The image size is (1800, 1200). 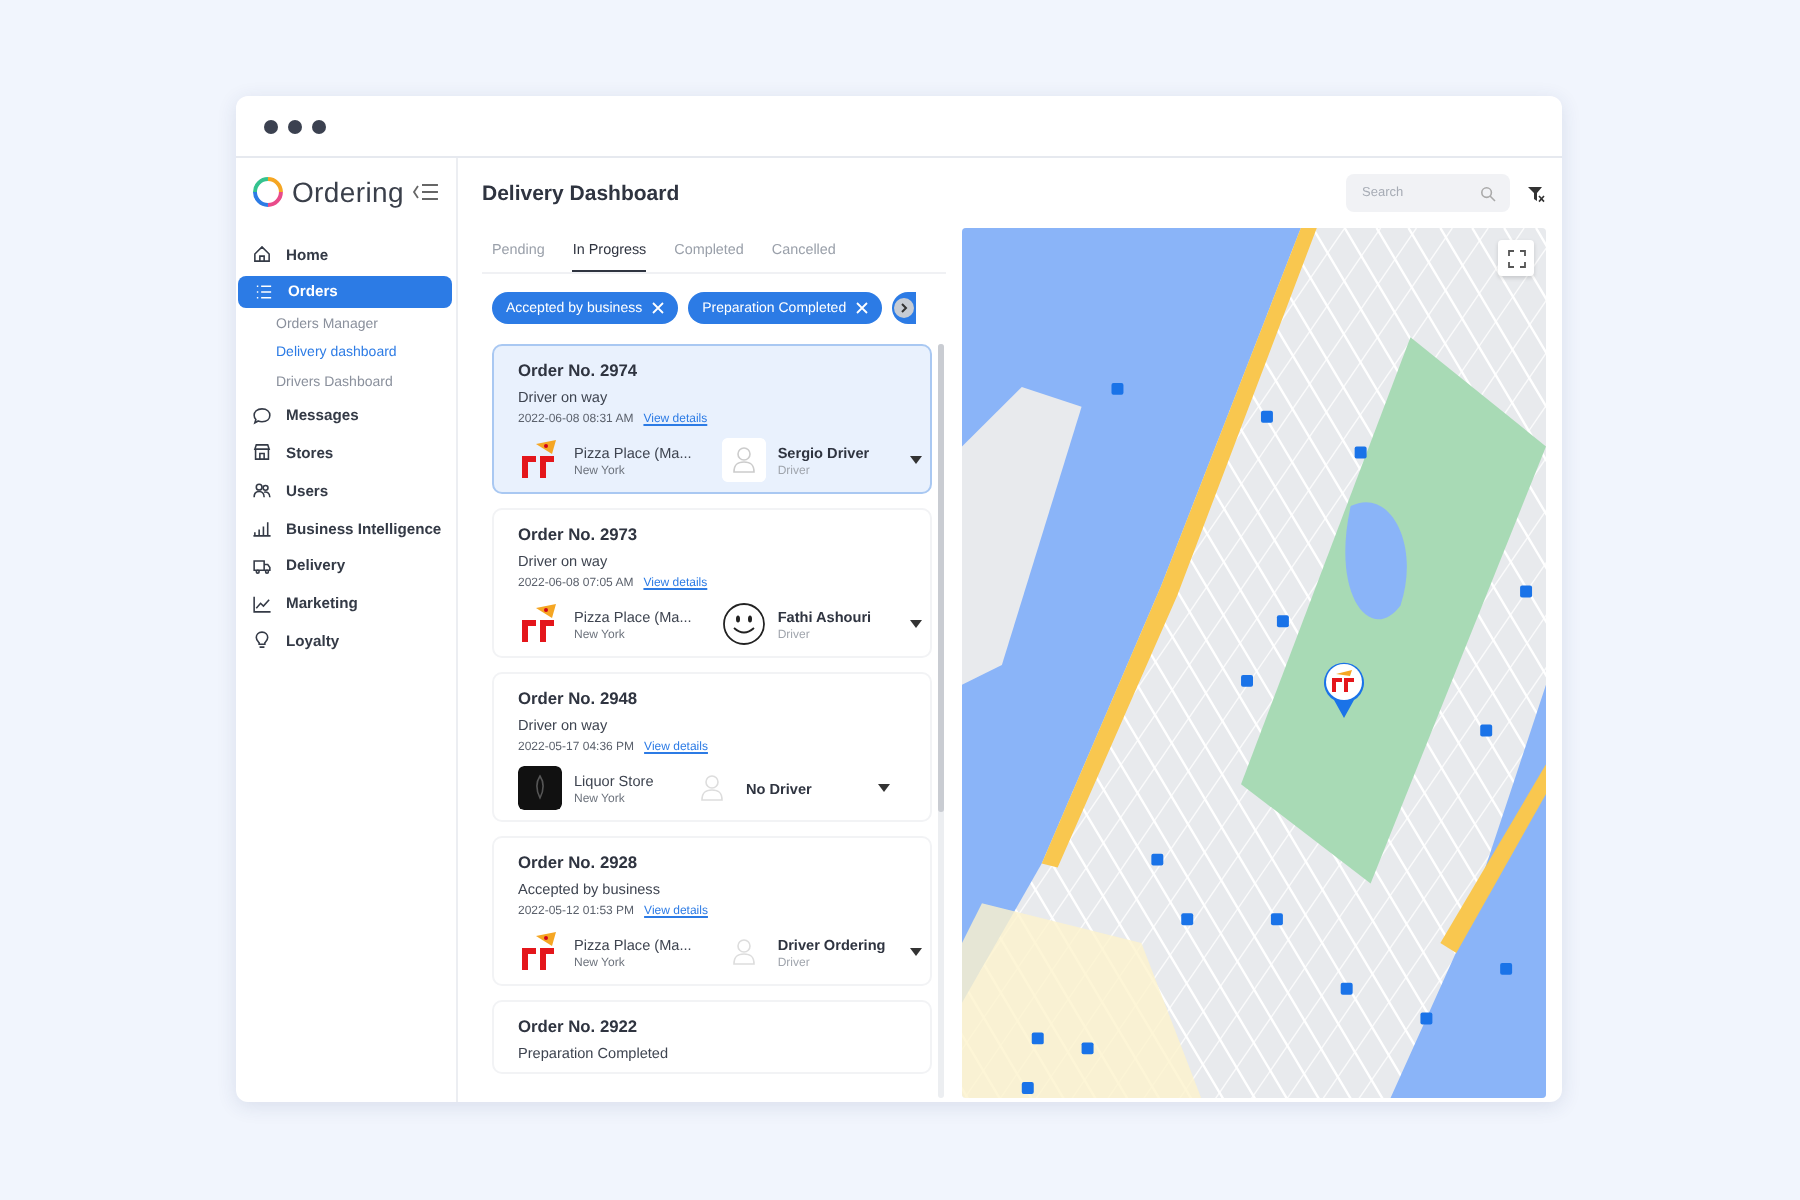 What do you see at coordinates (941, 721) in the screenshot?
I see `scrollbar` at bounding box center [941, 721].